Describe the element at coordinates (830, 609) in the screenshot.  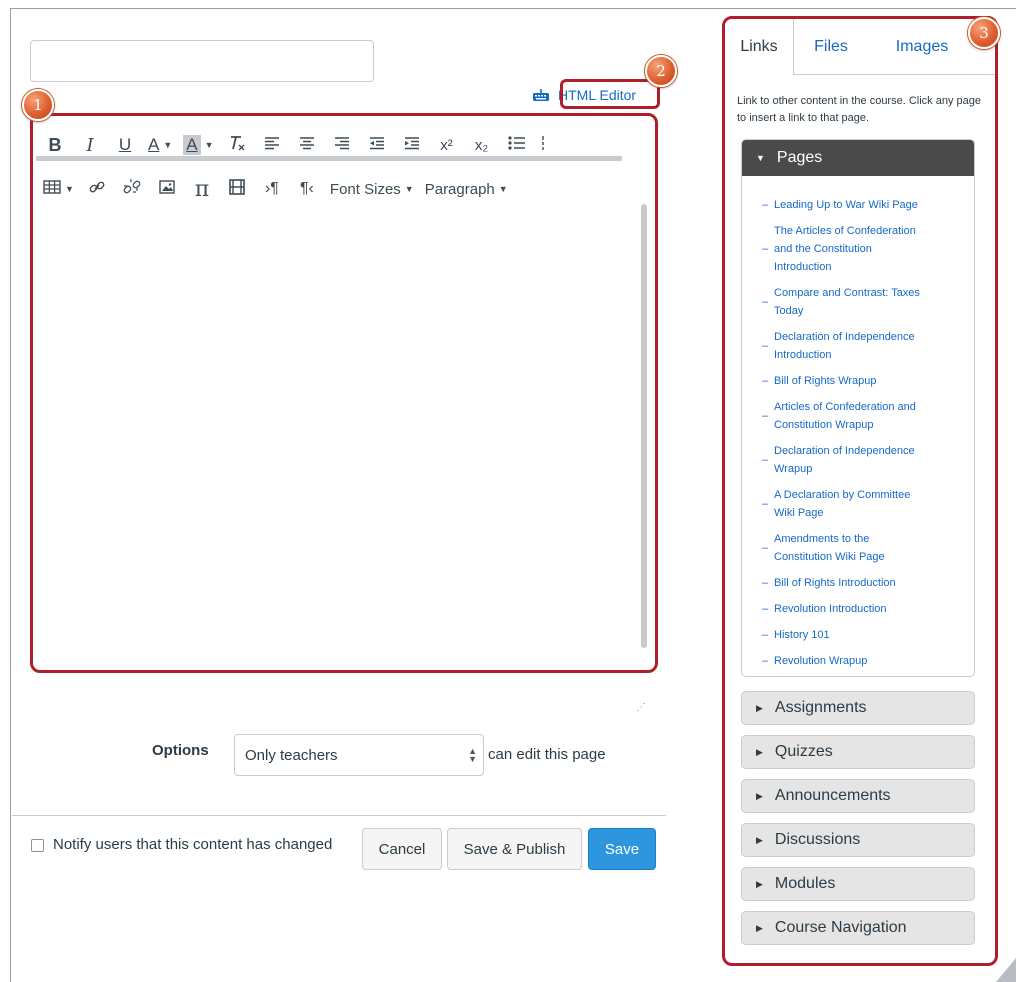
I see `page-link-label: Revolution Introduction` at that location.